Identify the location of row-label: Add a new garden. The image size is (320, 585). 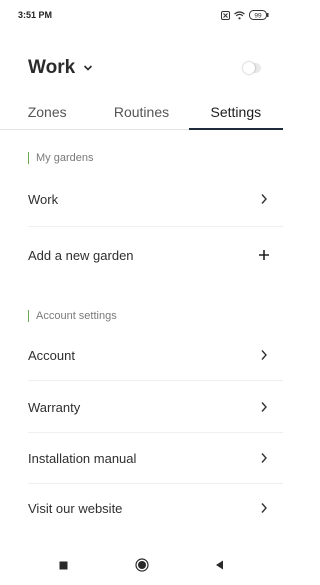
(81, 255).